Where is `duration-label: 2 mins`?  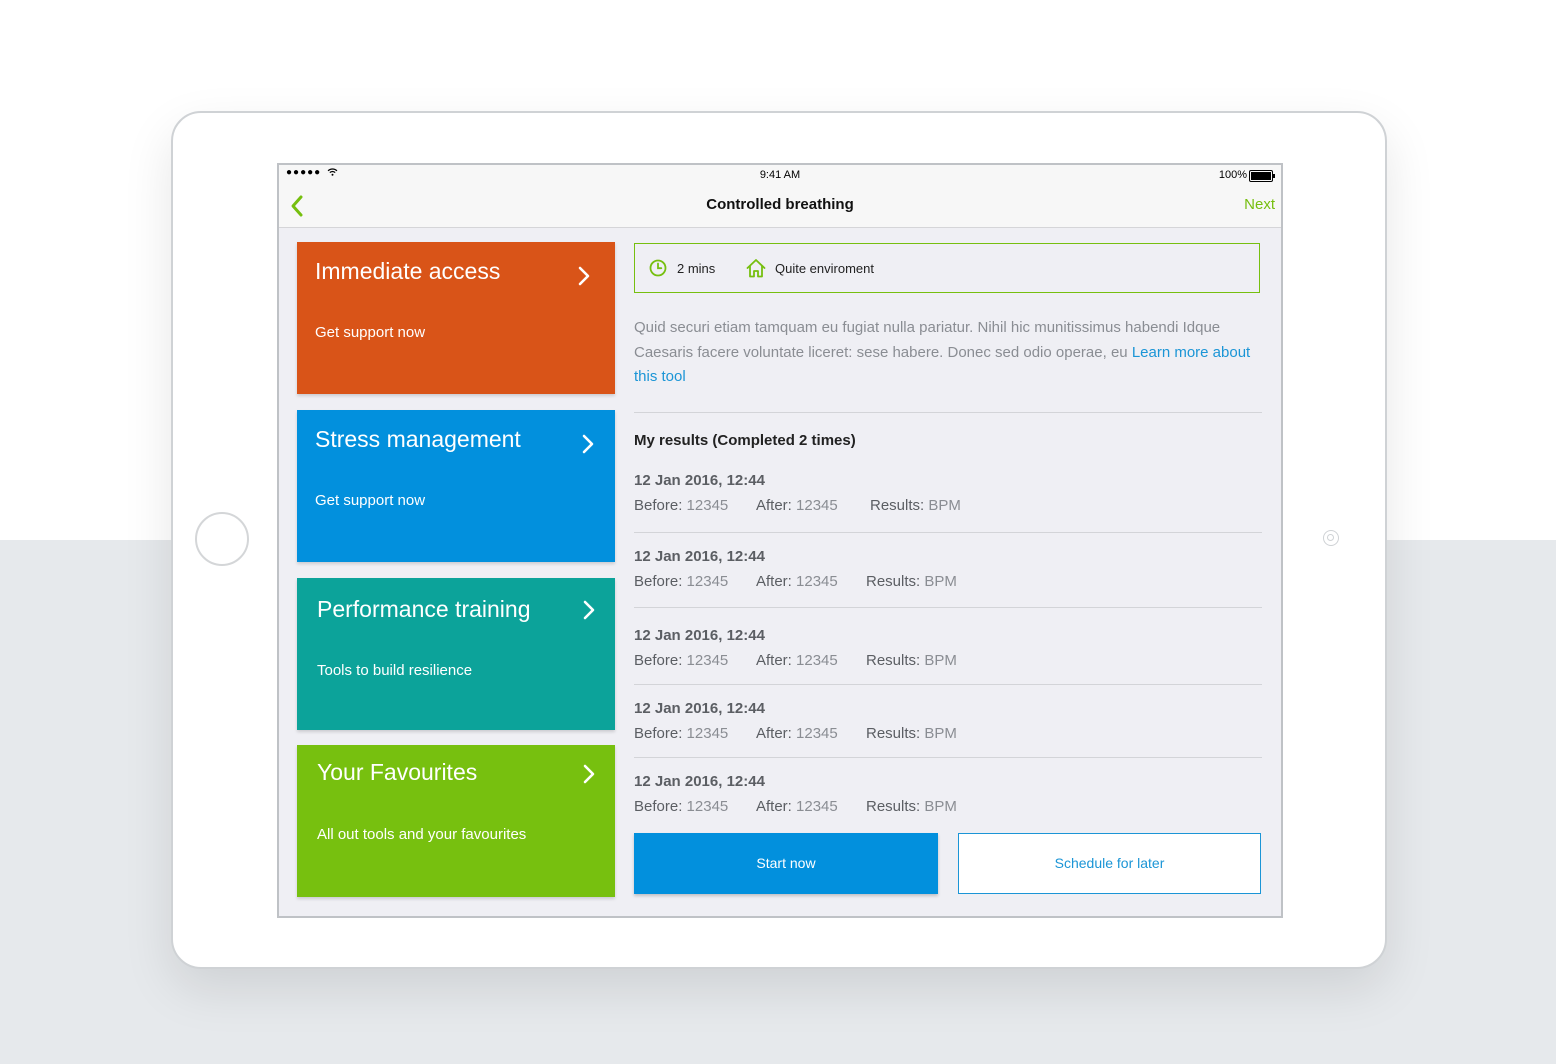 duration-label: 2 mins is located at coordinates (696, 268).